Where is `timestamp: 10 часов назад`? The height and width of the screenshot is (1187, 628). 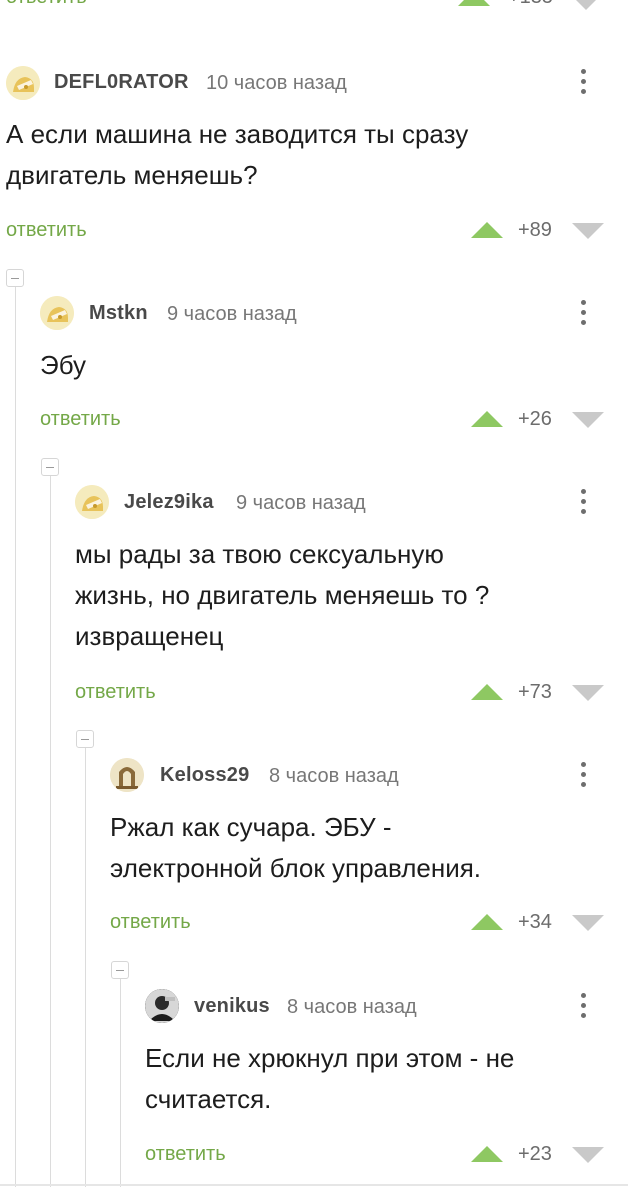 timestamp: 10 часов назад is located at coordinates (276, 83).